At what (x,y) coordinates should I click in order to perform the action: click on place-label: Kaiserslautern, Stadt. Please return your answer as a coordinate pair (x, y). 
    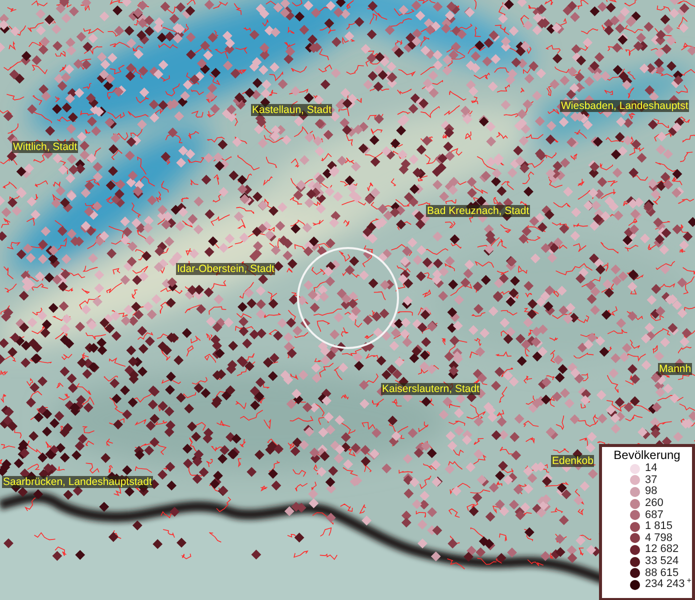
    Looking at the image, I should click on (430, 389).